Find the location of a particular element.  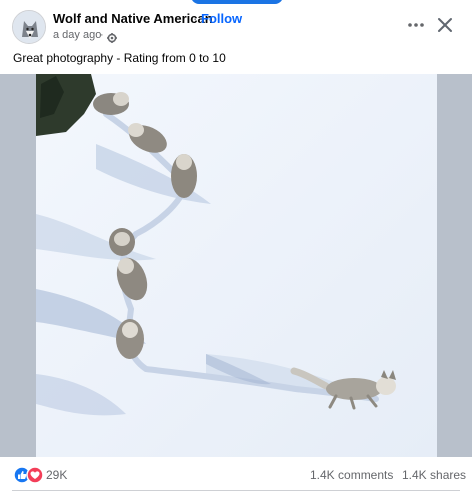

more-horizontal-icon is located at coordinates (416, 25).